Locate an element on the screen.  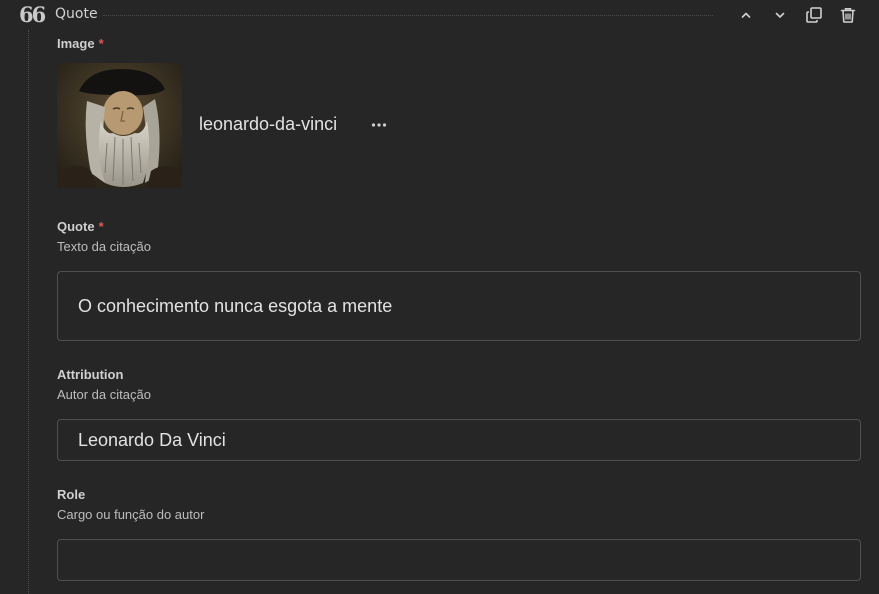
quote-value: O conhecimento nunca esgota a mente is located at coordinates (235, 305).